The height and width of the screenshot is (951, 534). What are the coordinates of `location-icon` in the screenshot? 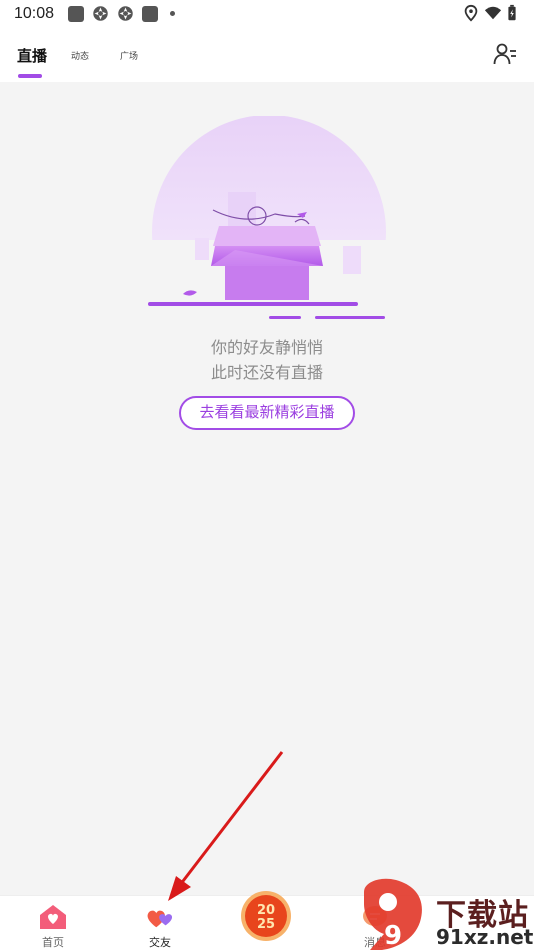 It's located at (471, 13).